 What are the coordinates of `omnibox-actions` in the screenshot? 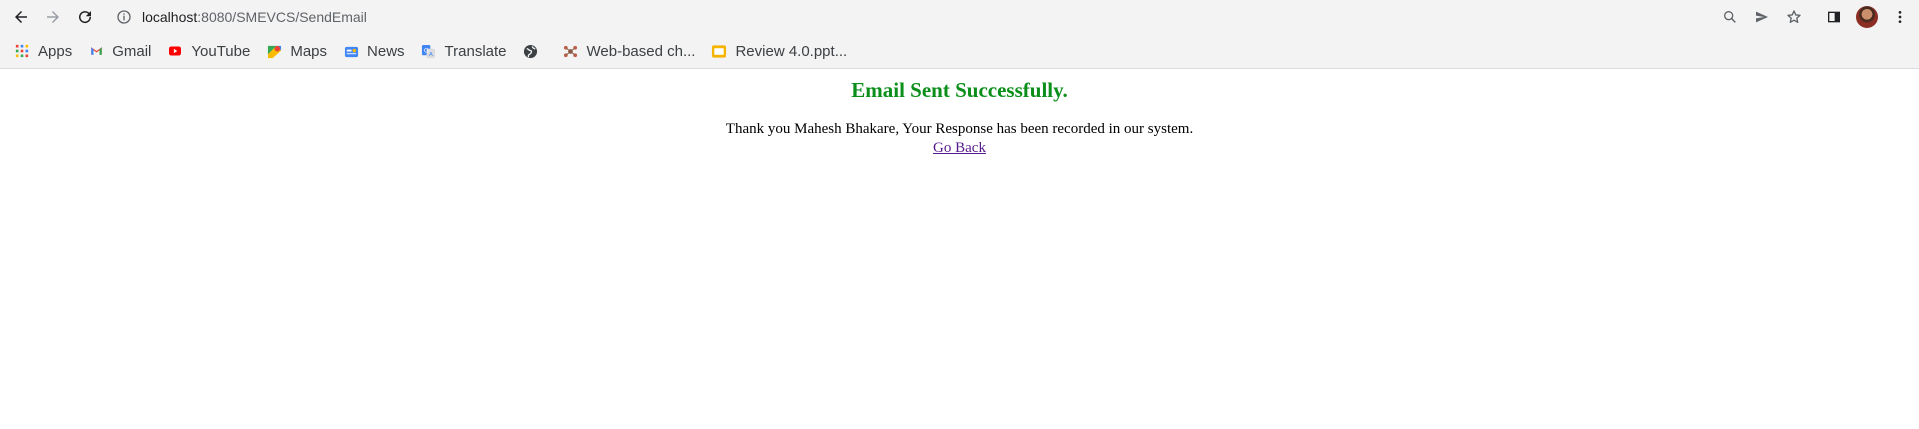 It's located at (1762, 17).